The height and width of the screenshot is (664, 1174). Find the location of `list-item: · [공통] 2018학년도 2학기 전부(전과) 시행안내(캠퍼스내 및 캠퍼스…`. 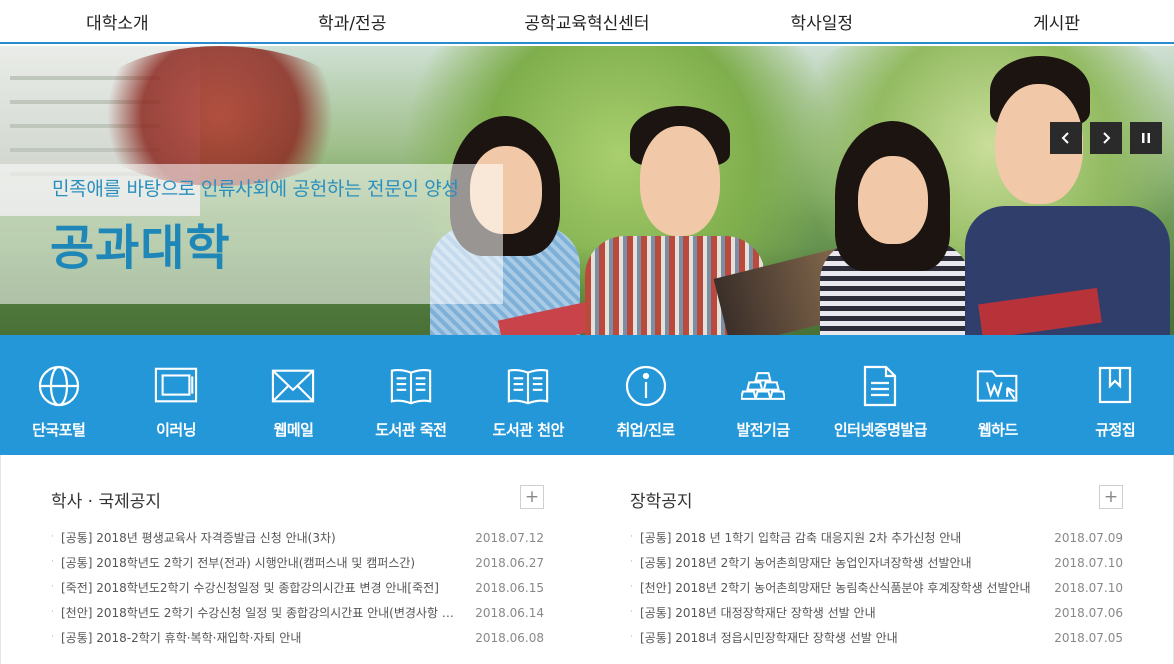

list-item: · [공통] 2018학년도 2학기 전부(전과) 시행안내(캠퍼스내 및 캠퍼스… is located at coordinates (297, 562).